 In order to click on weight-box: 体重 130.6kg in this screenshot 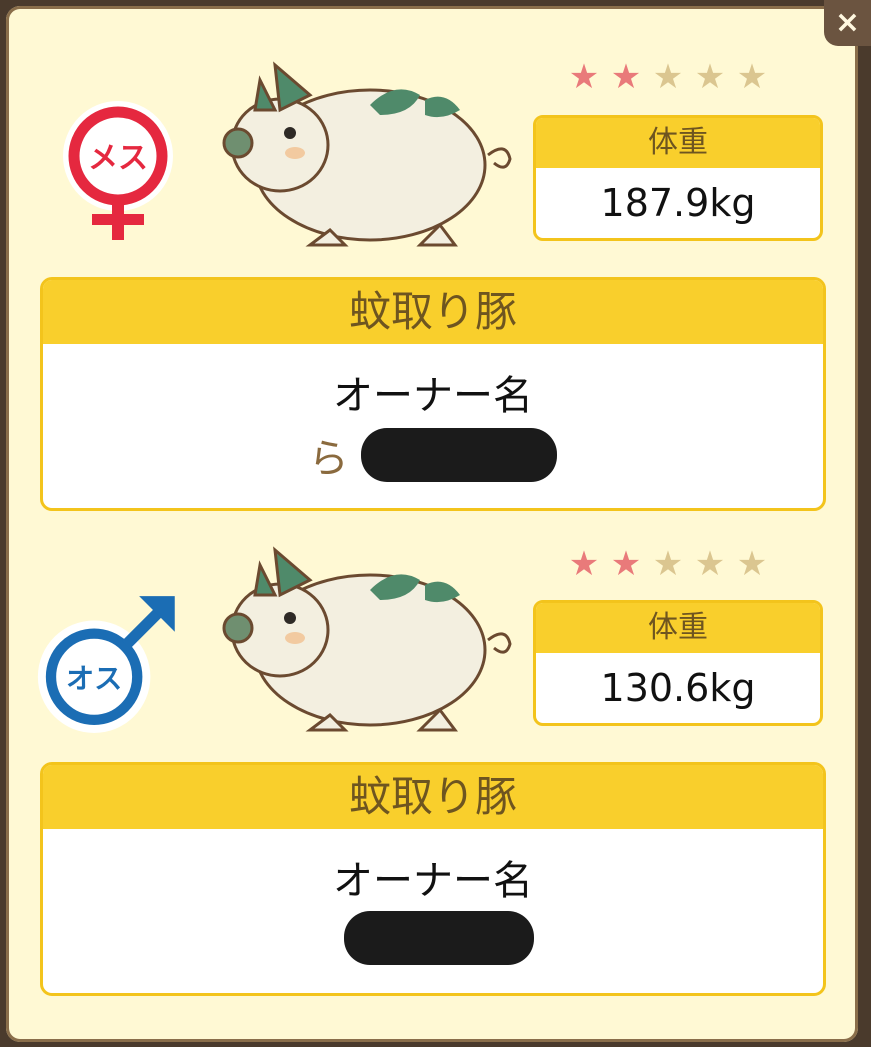, I will do `click(678, 663)`.